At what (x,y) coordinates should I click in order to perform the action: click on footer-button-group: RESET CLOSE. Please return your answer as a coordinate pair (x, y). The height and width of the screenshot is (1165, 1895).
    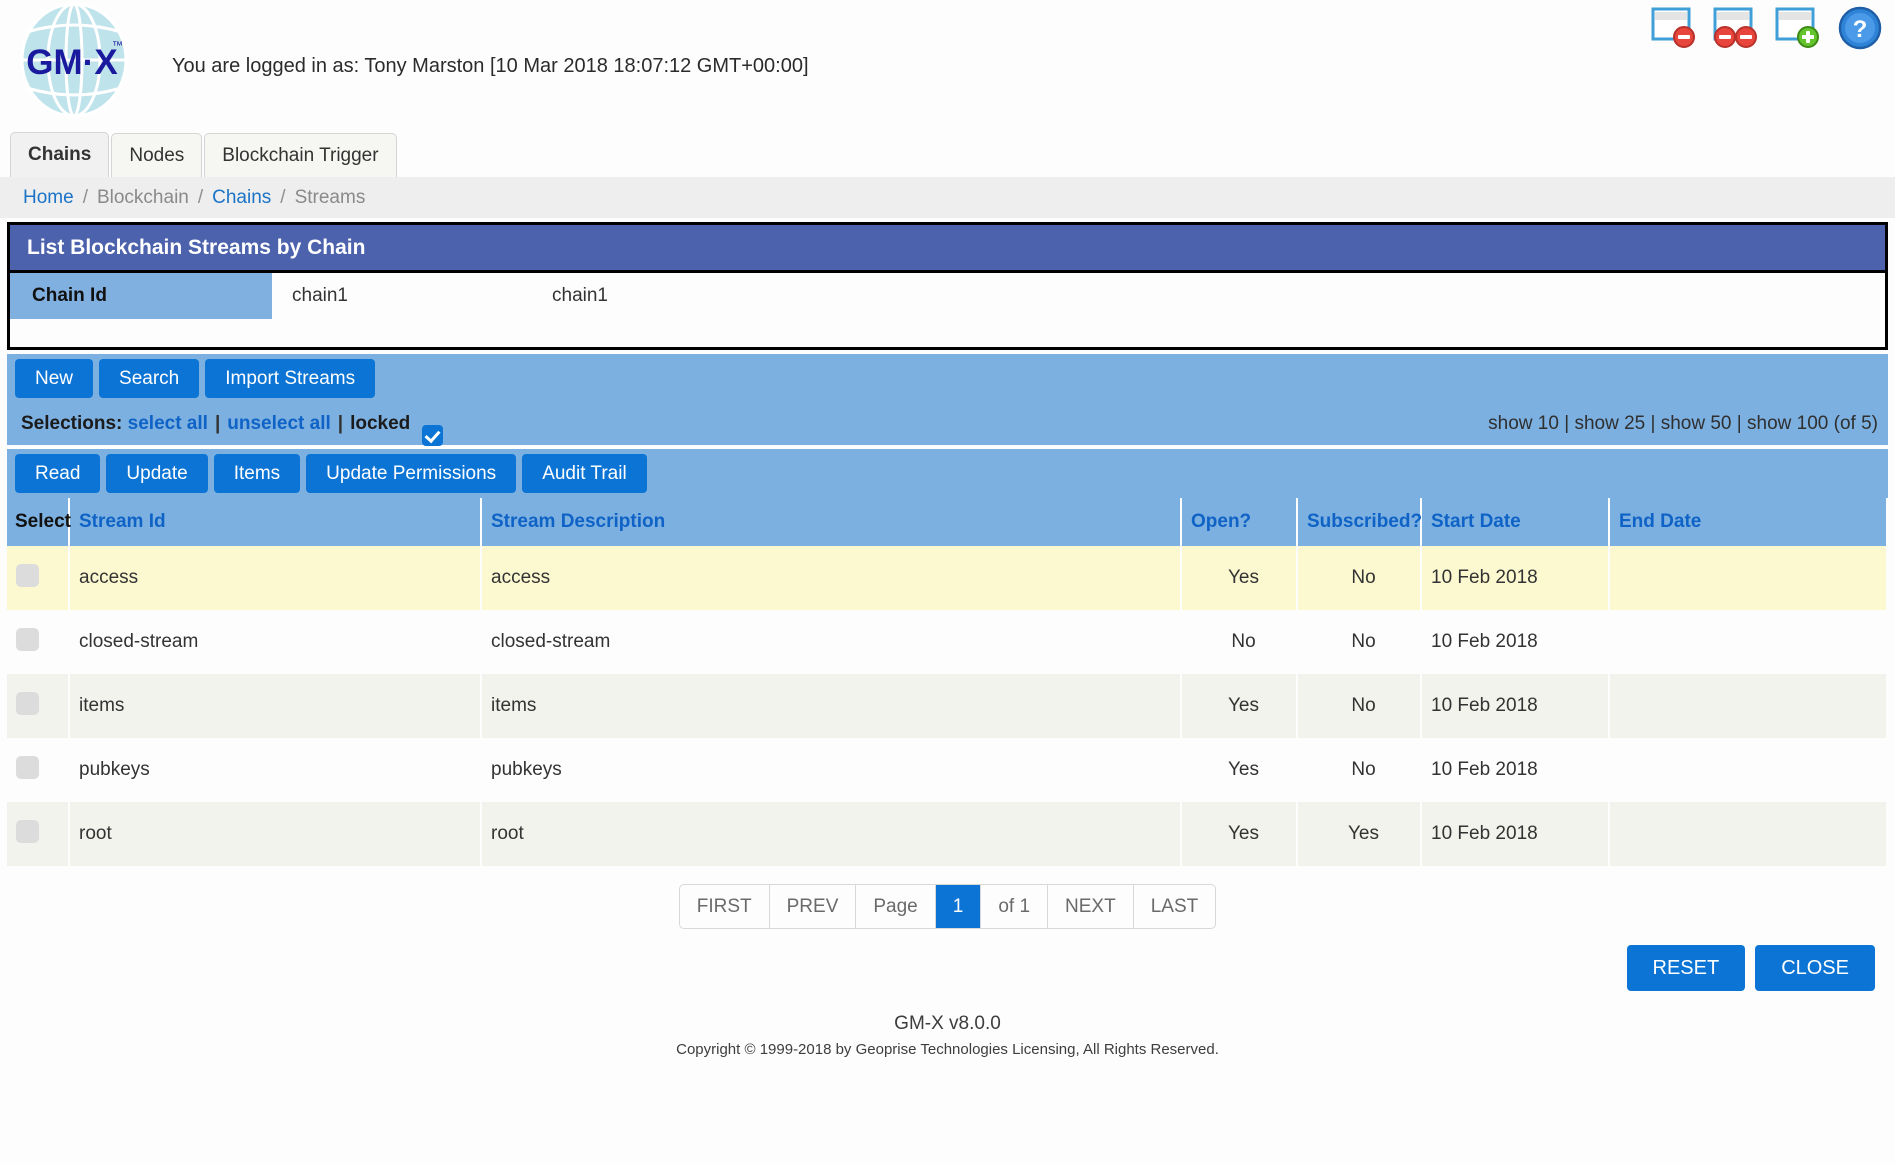
    Looking at the image, I should click on (947, 965).